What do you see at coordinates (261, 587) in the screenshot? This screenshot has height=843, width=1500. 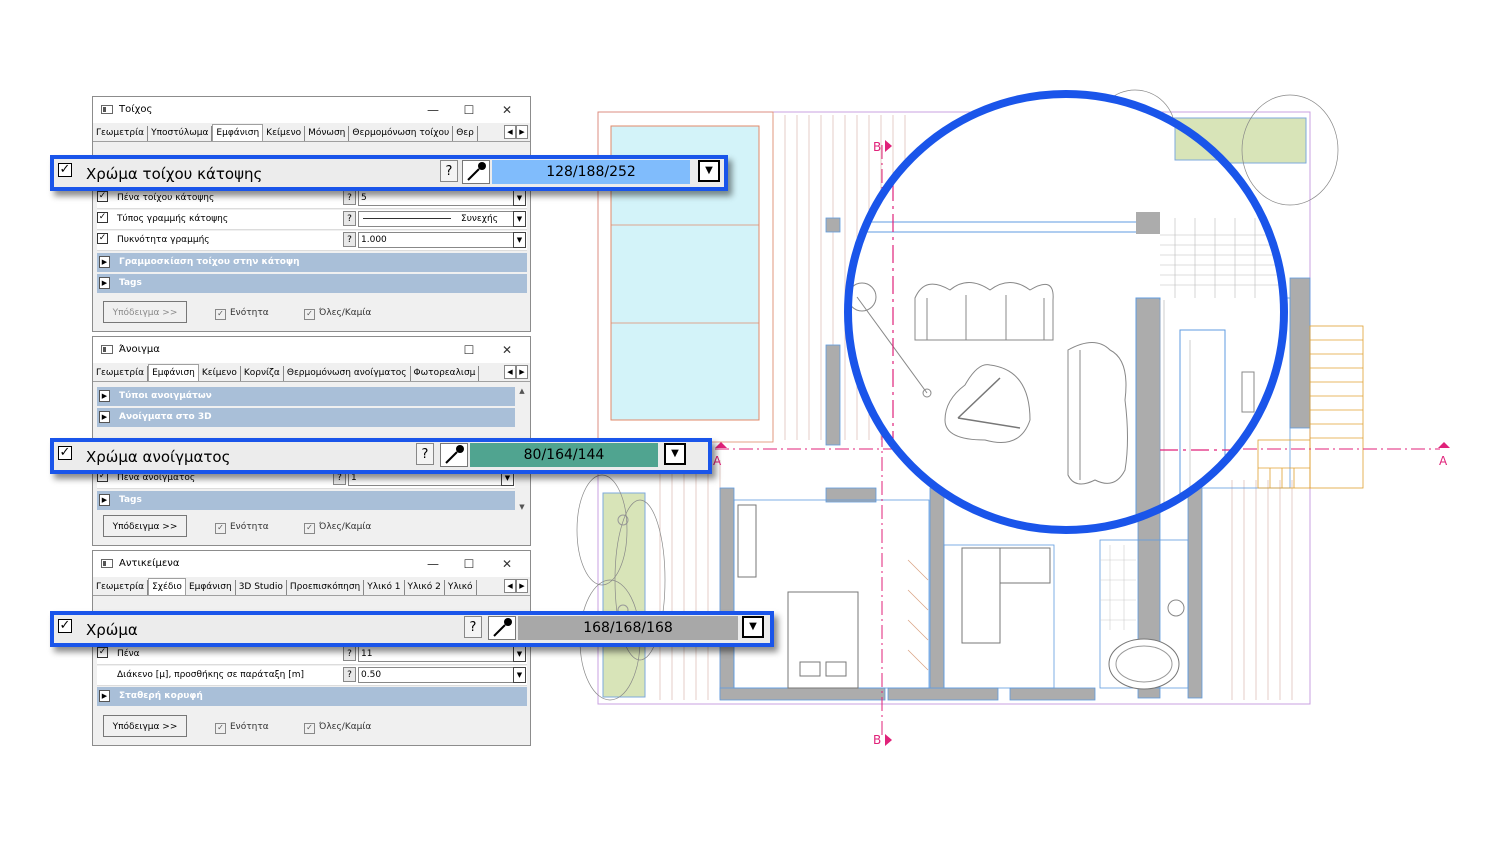 I see `tab-3d-studio: 3D Studio` at bounding box center [261, 587].